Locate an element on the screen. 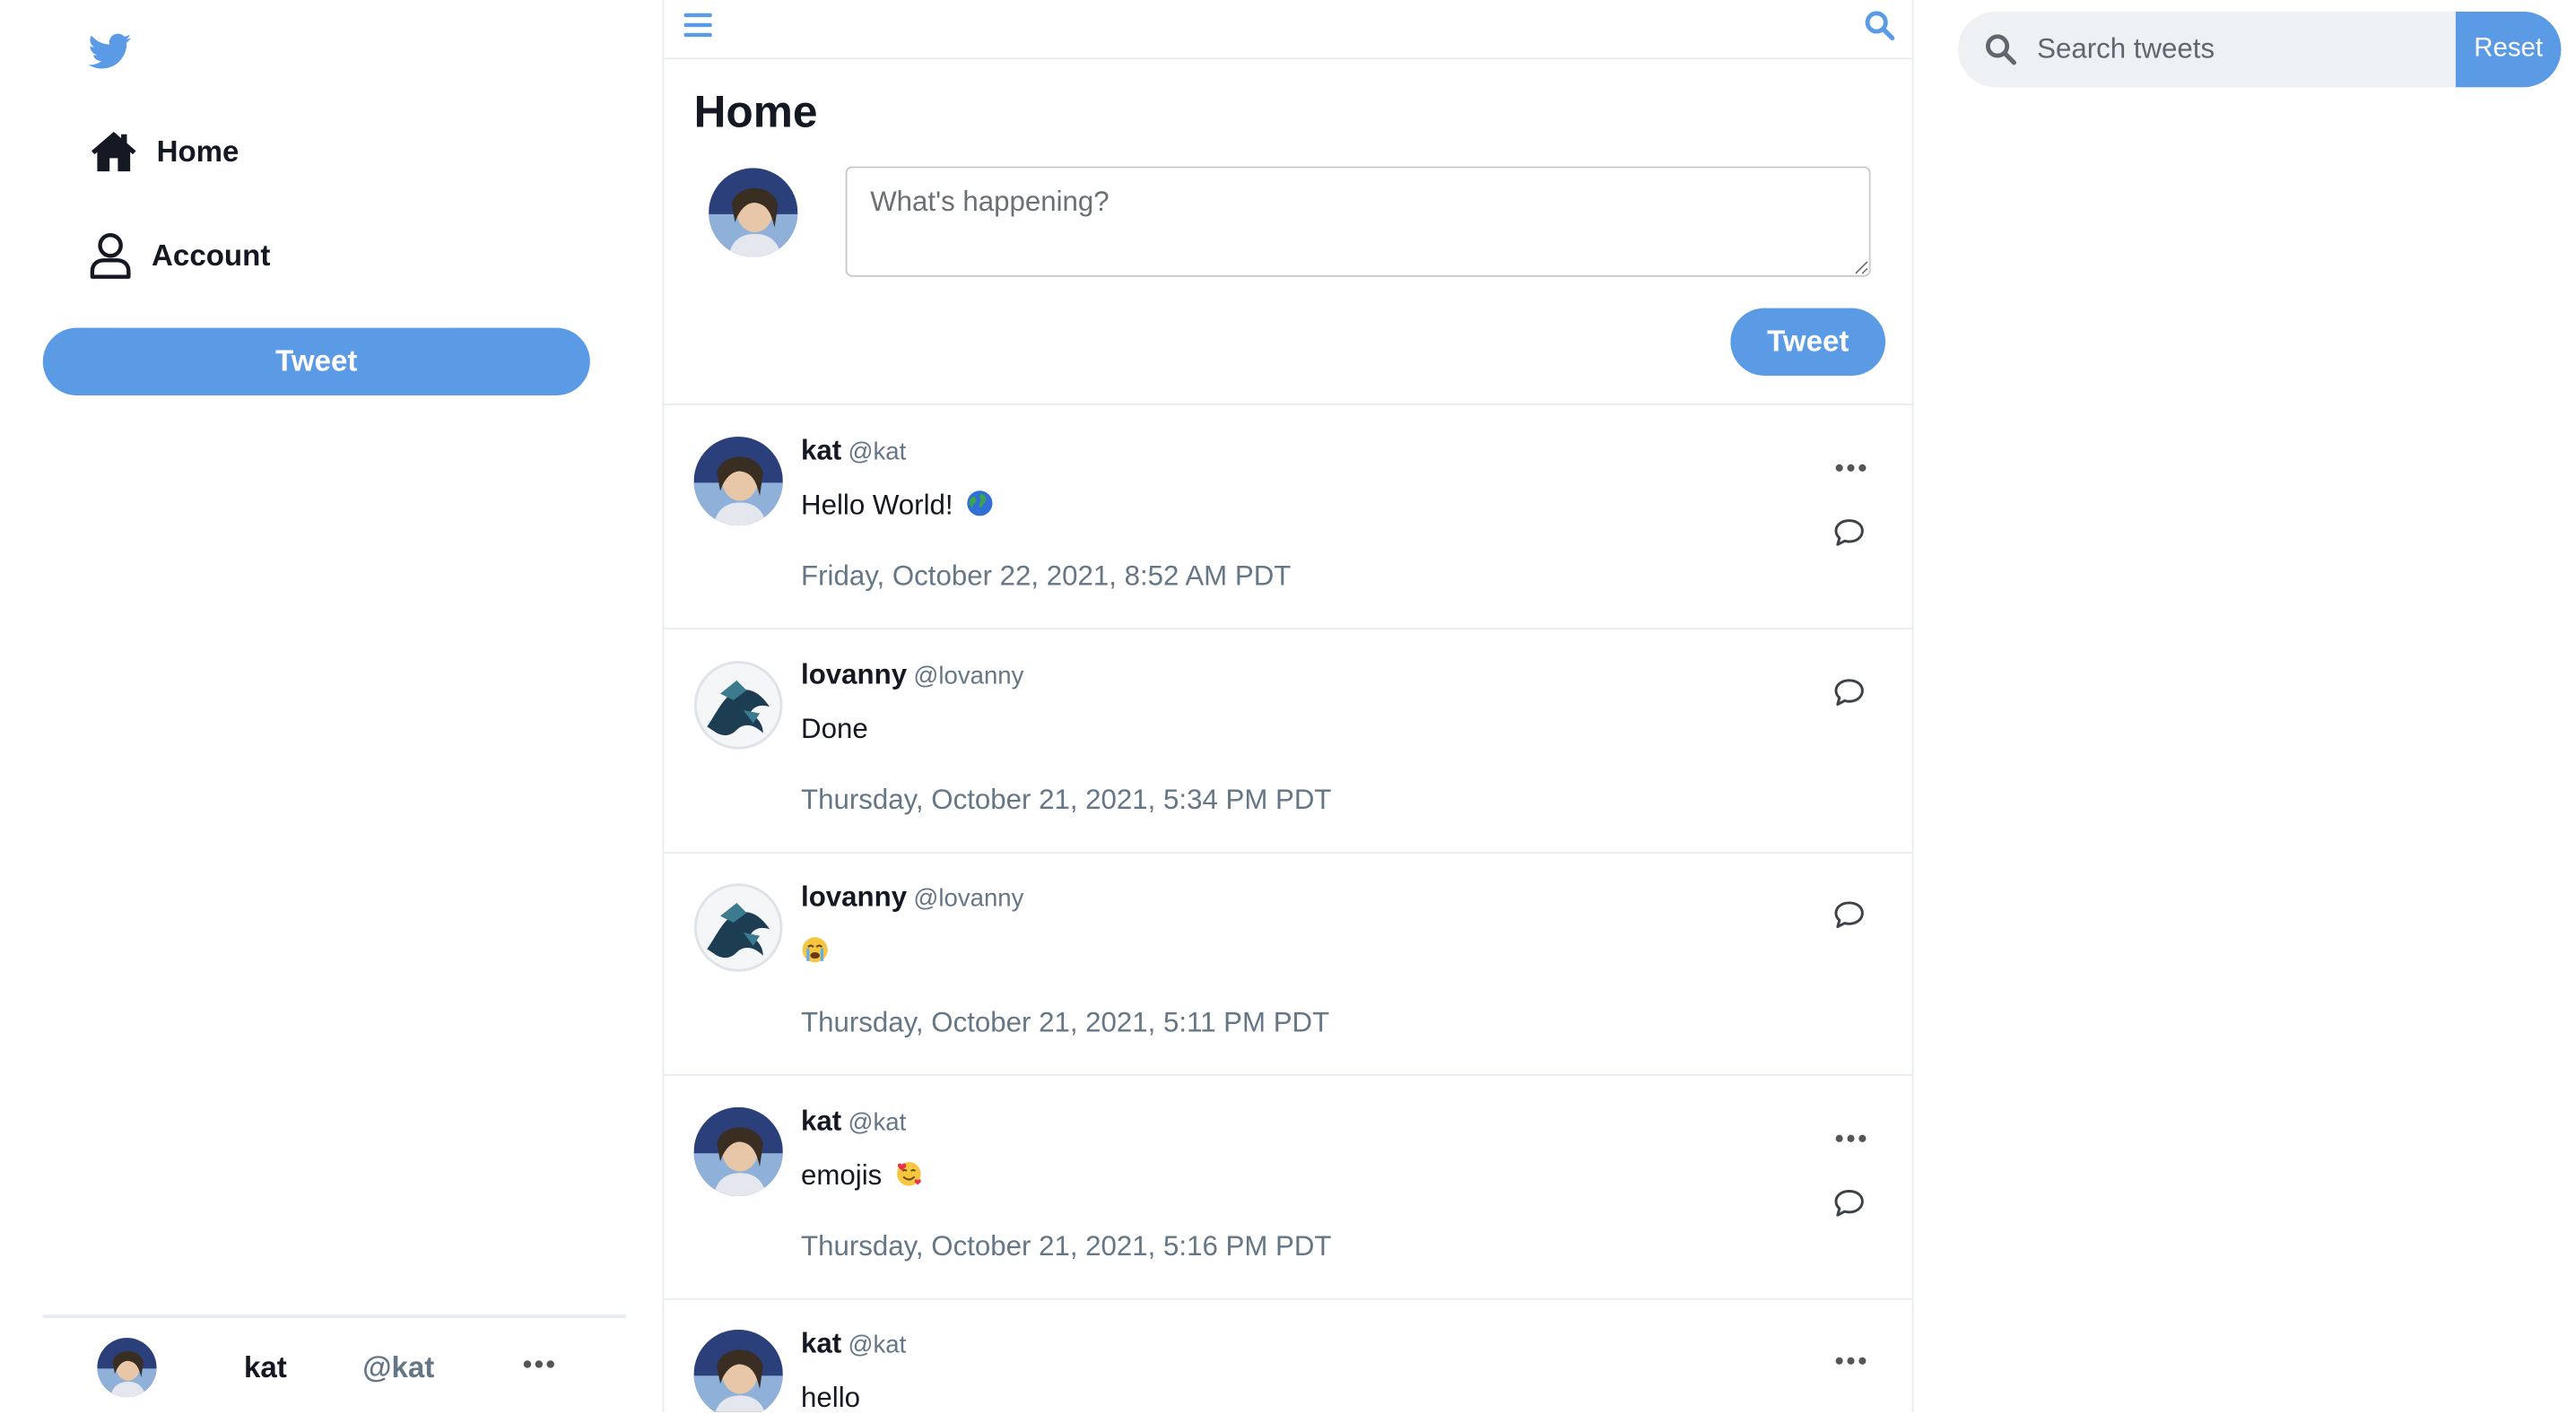 This screenshot has height=1414, width=2576. compose-textarea is located at coordinates (1358, 222).